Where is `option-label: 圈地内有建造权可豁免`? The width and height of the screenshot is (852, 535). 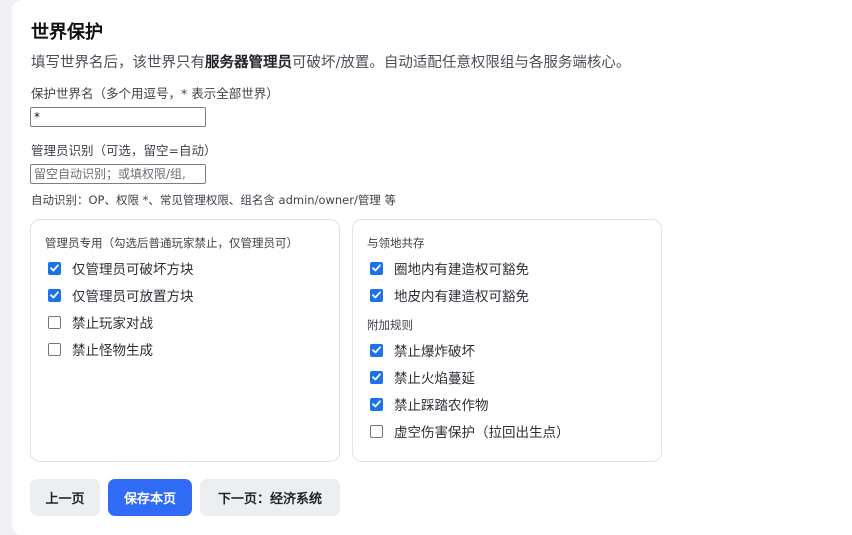
option-label: 圈地内有建造权可豁免 is located at coordinates (461, 270).